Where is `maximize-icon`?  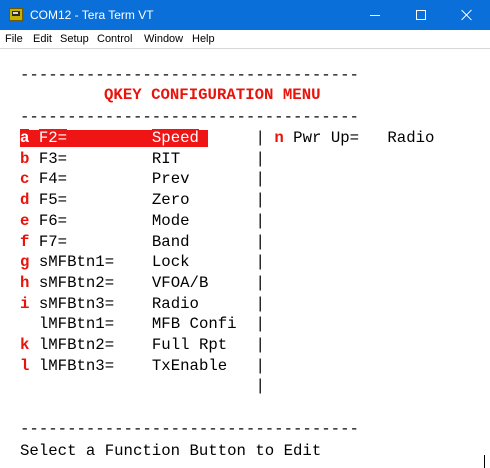 maximize-icon is located at coordinates (421, 15).